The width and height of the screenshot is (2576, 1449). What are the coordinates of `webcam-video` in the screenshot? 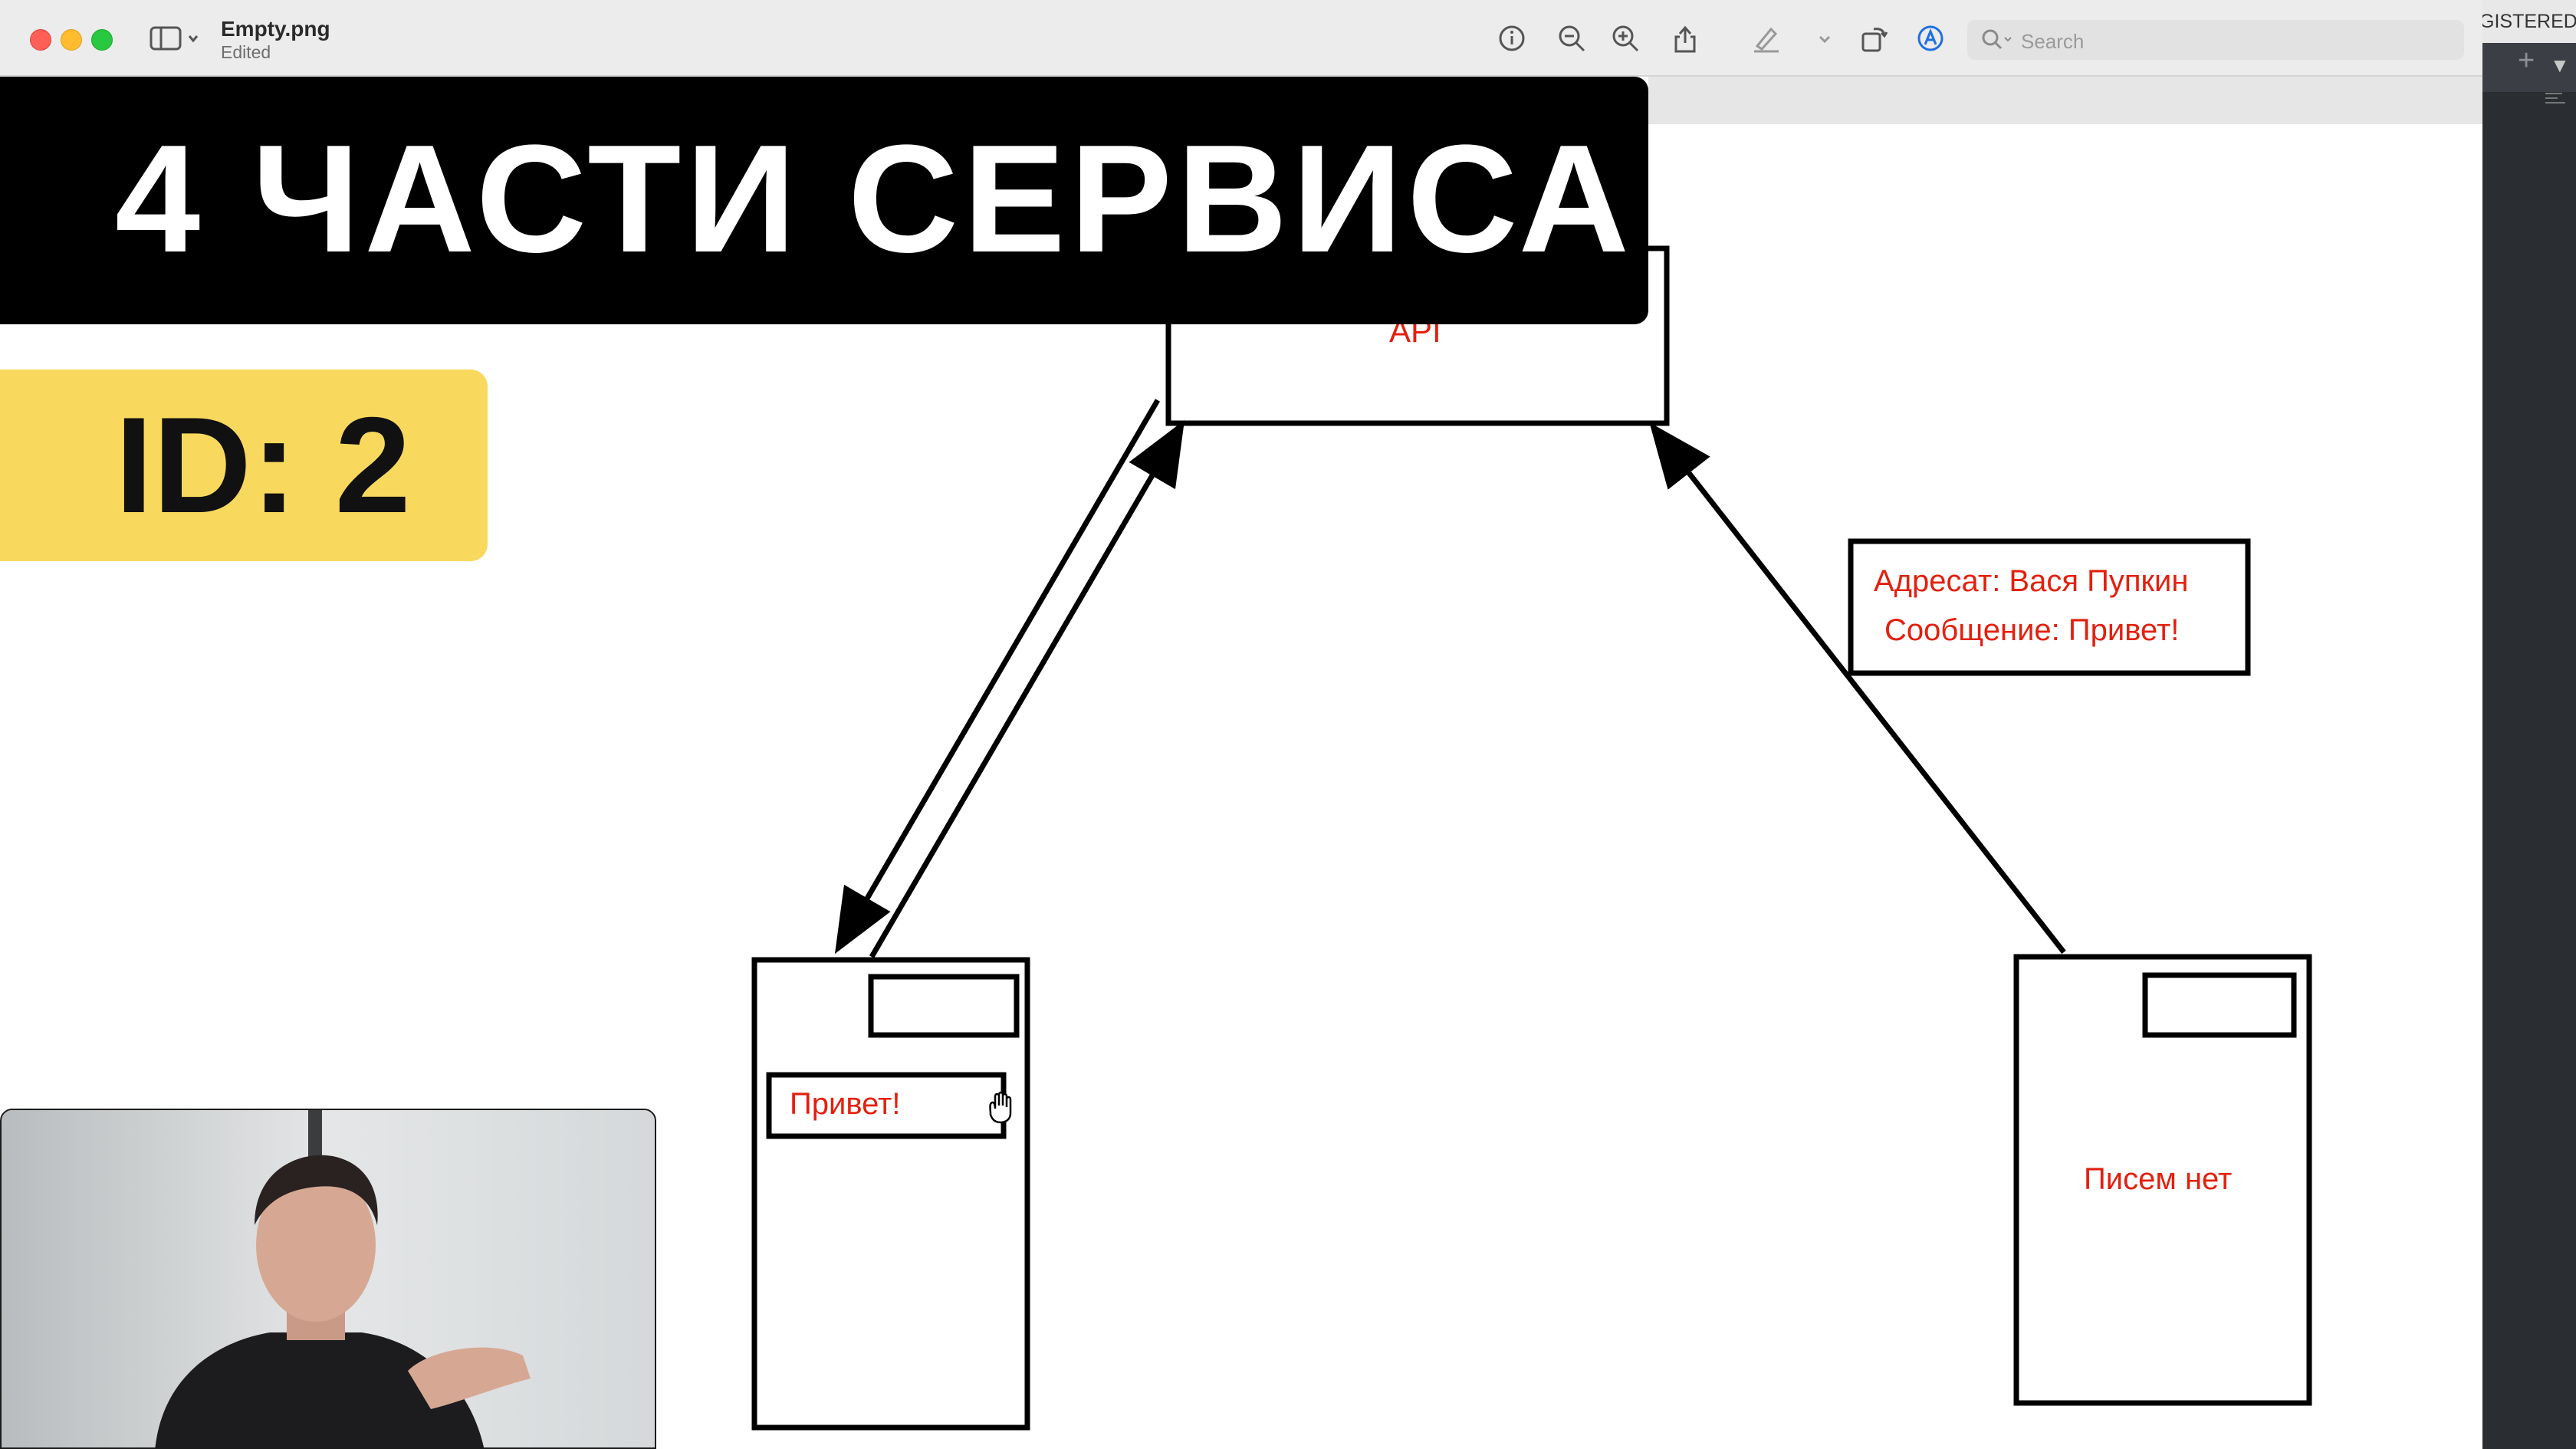 It's located at (328, 1279).